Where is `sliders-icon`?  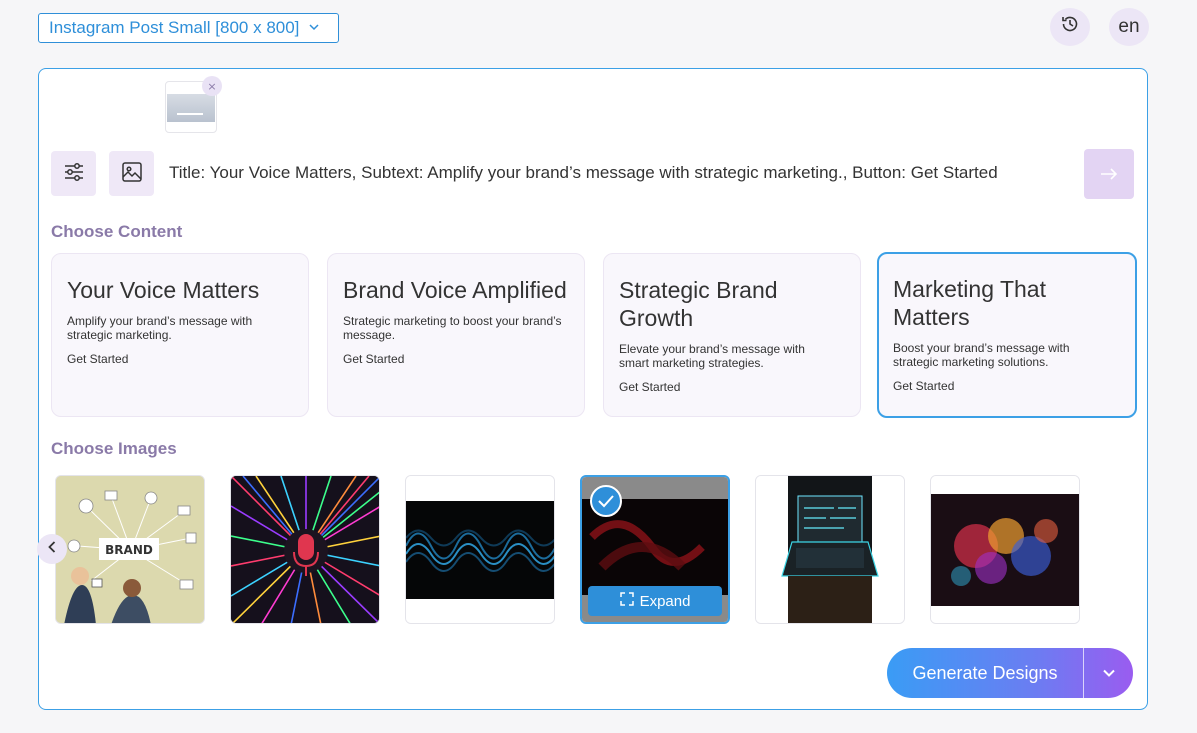
sliders-icon is located at coordinates (74, 174).